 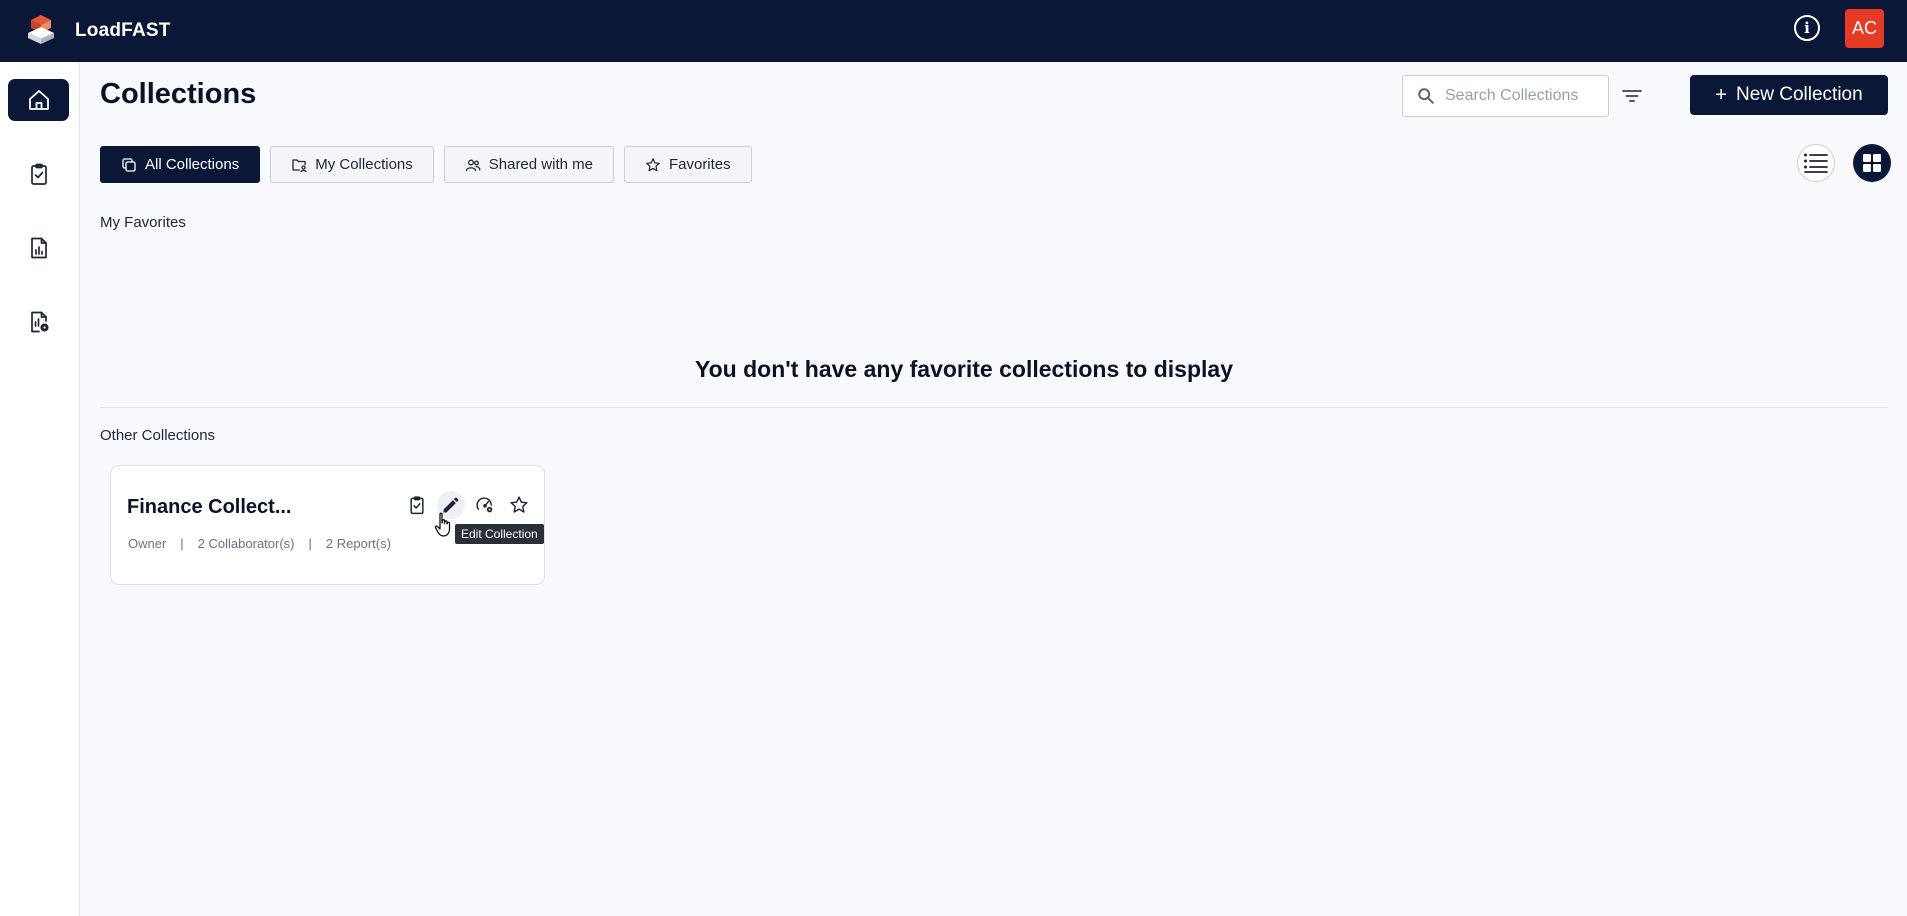 I want to click on report-chart-icon, so click(x=38, y=248).